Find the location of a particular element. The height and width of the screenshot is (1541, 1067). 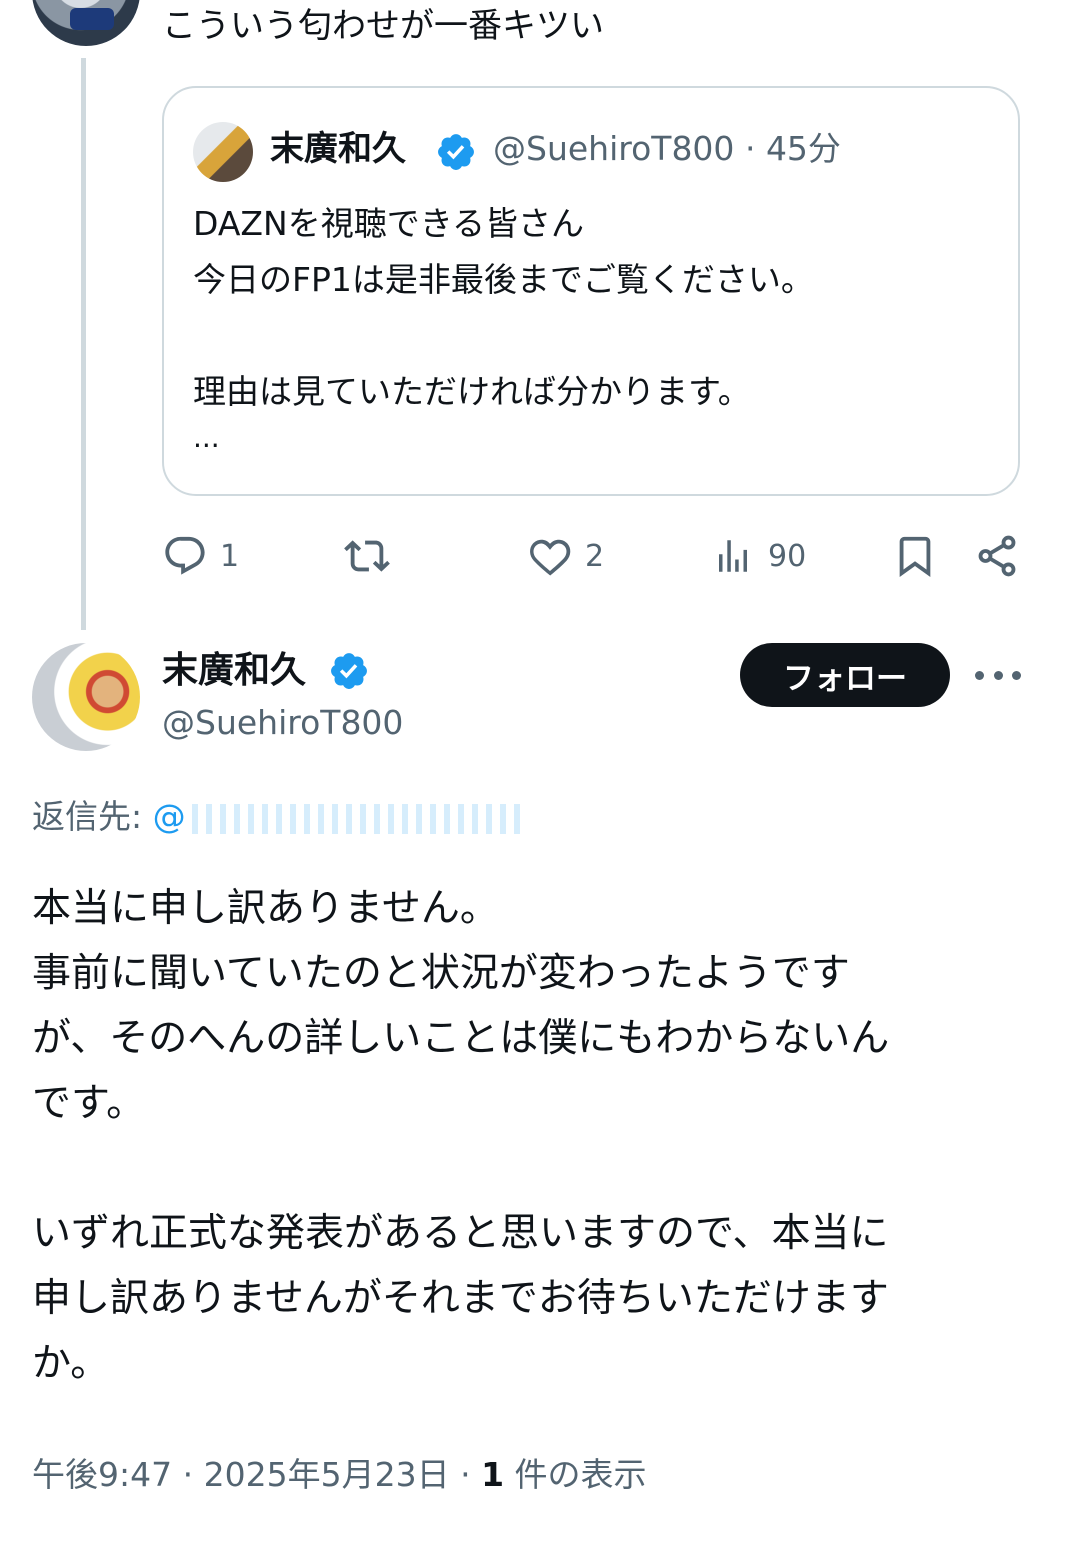

views-icon is located at coordinates (733, 556).